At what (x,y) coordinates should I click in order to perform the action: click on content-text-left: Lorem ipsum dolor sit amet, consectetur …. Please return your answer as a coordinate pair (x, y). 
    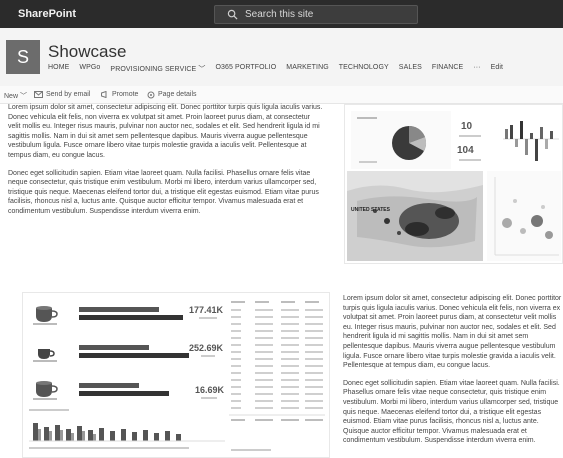
    Looking at the image, I should click on (166, 164).